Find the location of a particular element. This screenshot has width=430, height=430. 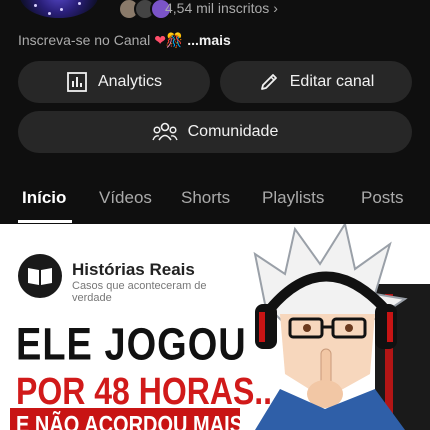

community-label: Comunidade is located at coordinates (233, 131).